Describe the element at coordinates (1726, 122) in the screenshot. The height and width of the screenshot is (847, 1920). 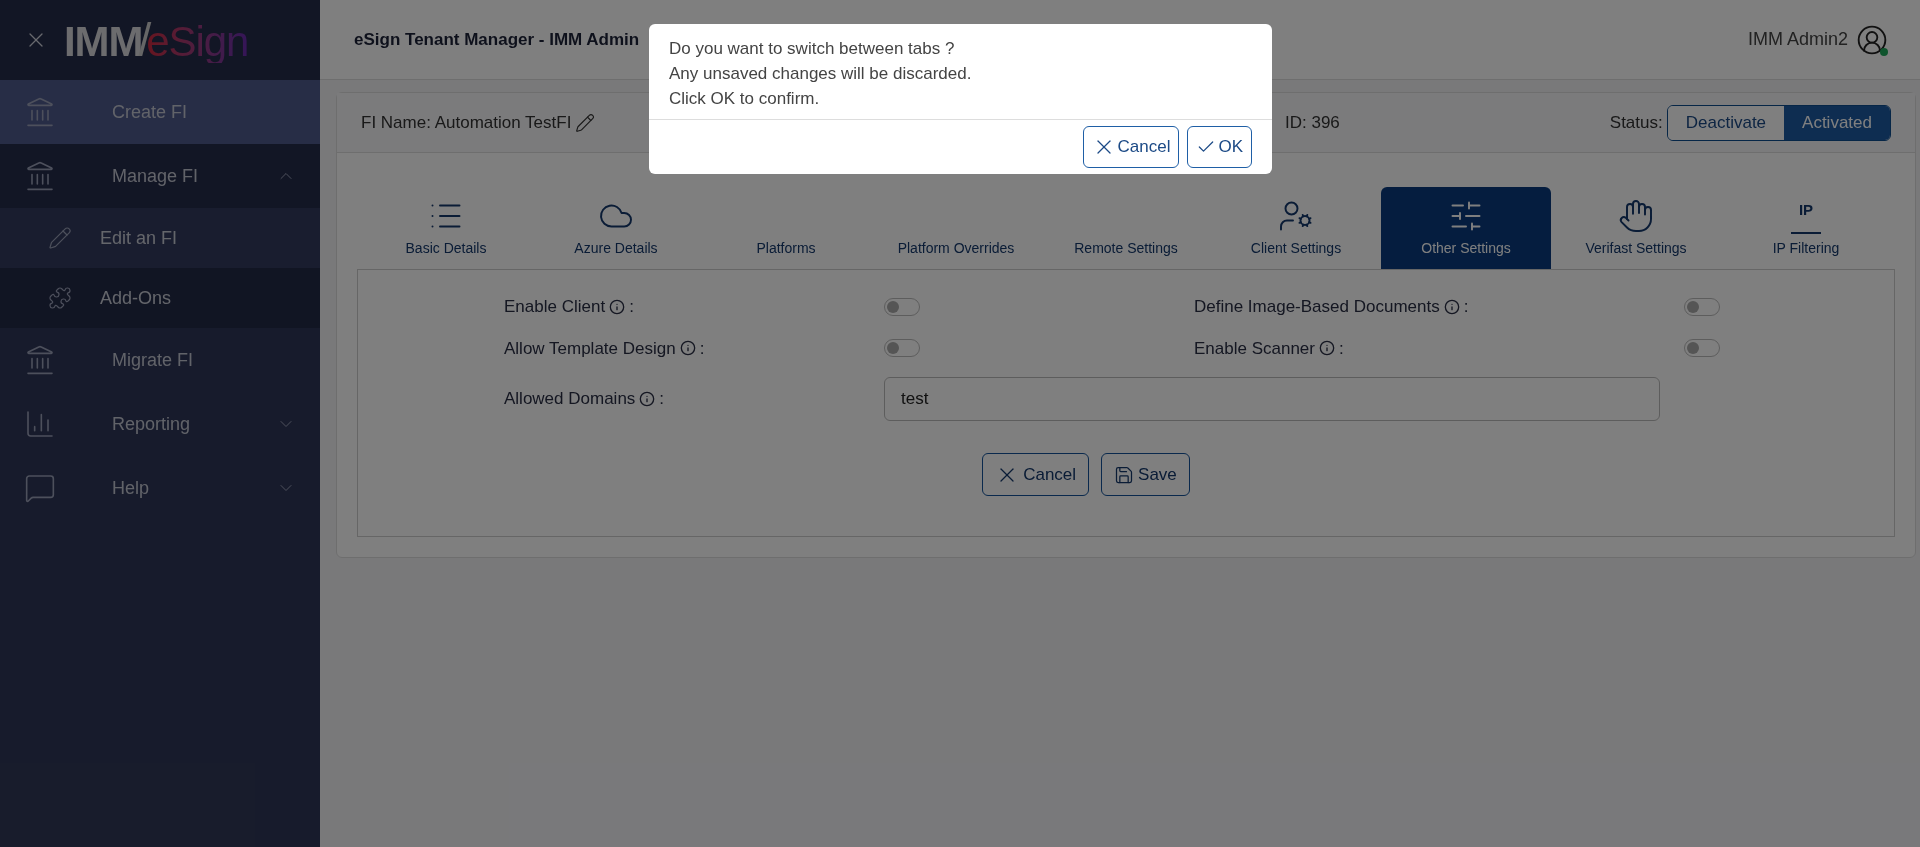
I see `status-toggle: Deactivate` at that location.